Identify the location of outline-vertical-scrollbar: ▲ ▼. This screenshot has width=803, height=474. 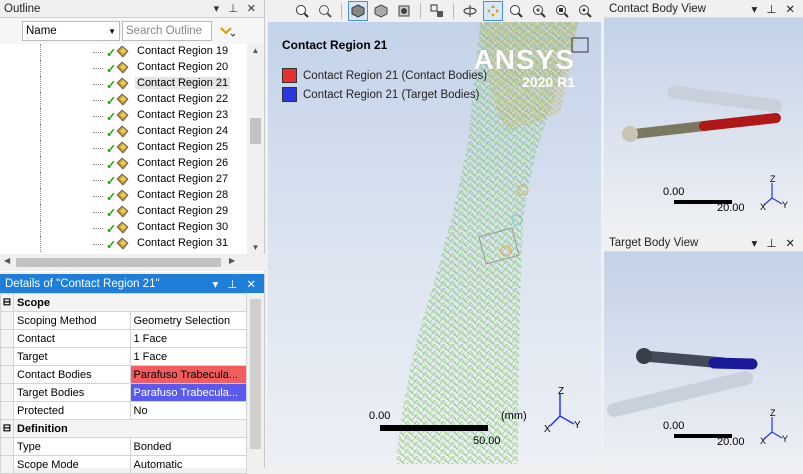
(255, 149).